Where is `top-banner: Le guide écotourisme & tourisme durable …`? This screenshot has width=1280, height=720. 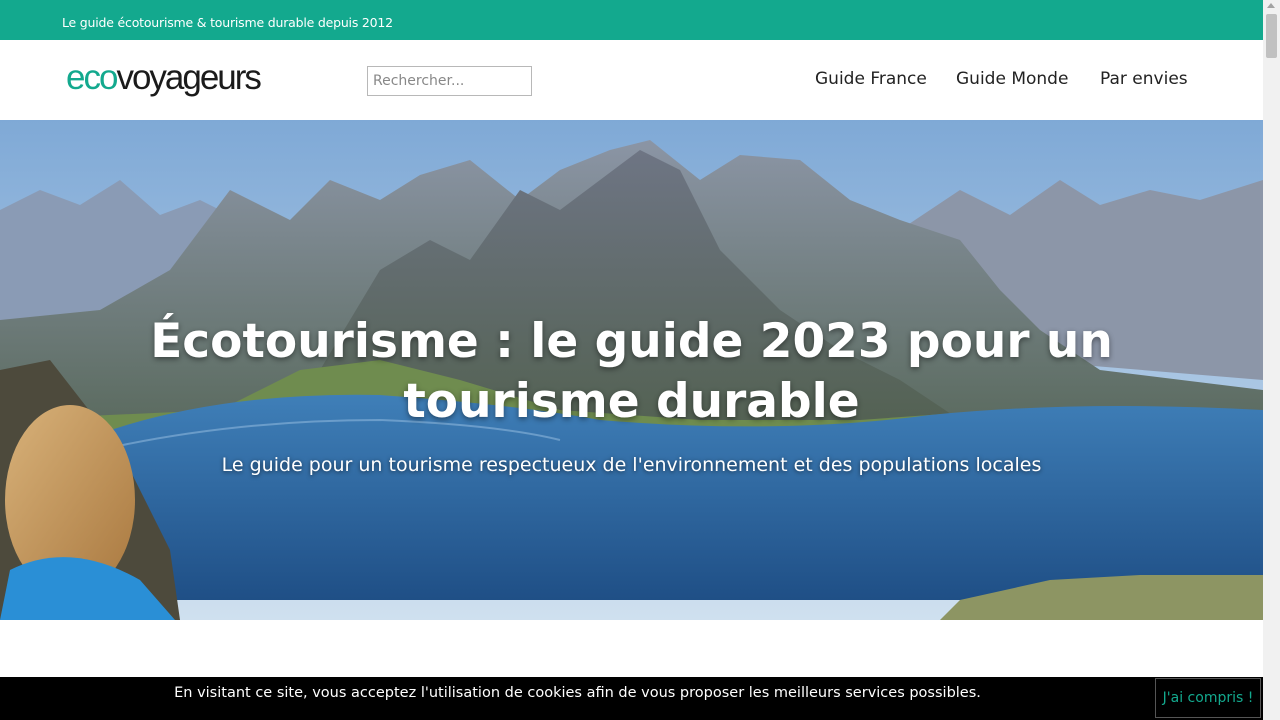 top-banner: Le guide écotourisme & tourisme durable … is located at coordinates (631, 20).